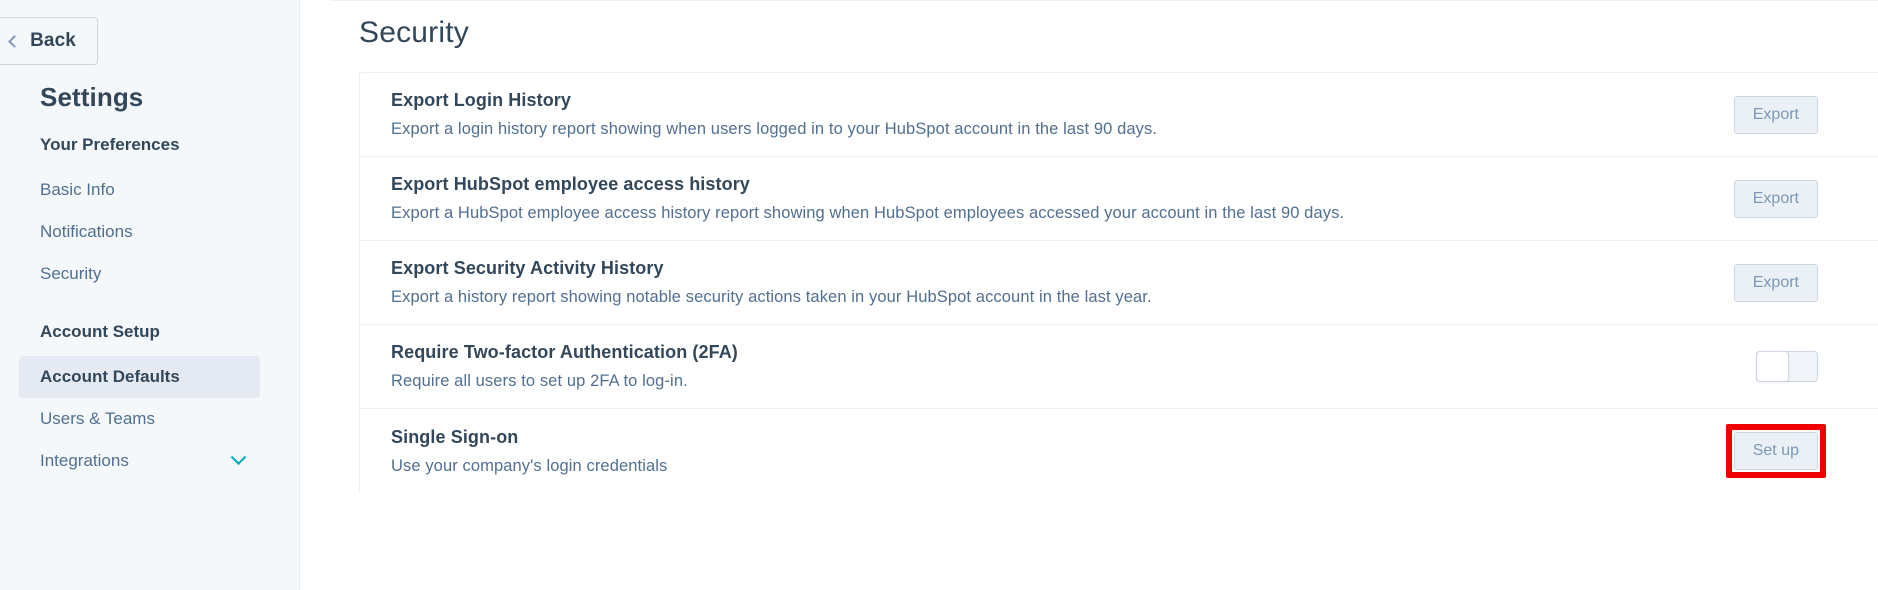 The height and width of the screenshot is (590, 1878). I want to click on toggle-knob, so click(1772, 366).